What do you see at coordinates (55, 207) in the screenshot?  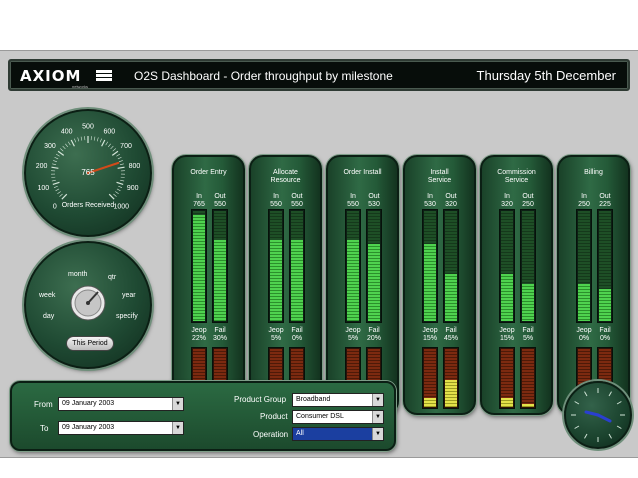 I see `gauge-scale-label: 0` at bounding box center [55, 207].